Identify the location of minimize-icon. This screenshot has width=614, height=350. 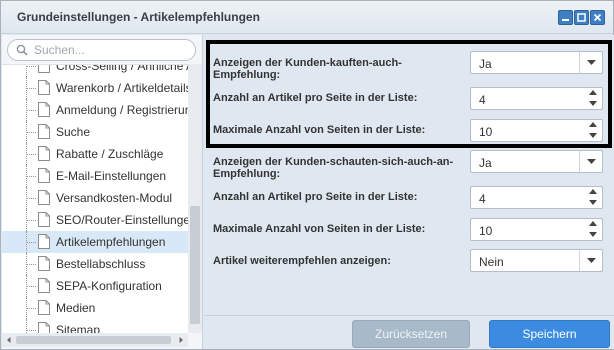
(565, 20).